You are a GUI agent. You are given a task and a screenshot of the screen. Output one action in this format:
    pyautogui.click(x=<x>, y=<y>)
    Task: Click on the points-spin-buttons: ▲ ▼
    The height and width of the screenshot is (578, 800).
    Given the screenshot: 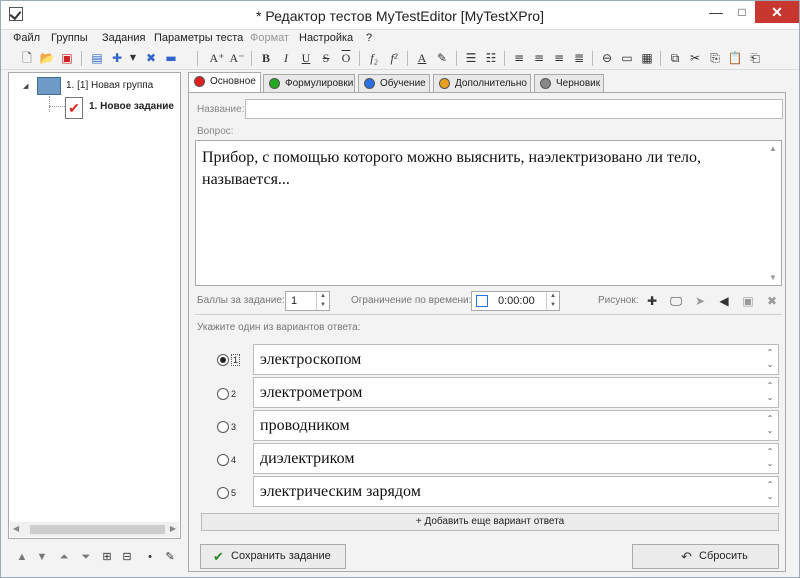 What is the action you would take?
    pyautogui.click(x=322, y=301)
    